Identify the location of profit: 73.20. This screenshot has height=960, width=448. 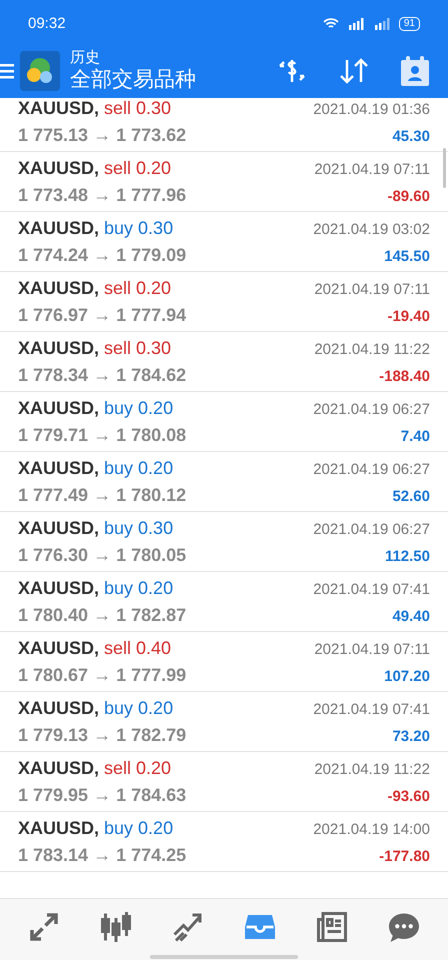
(411, 736).